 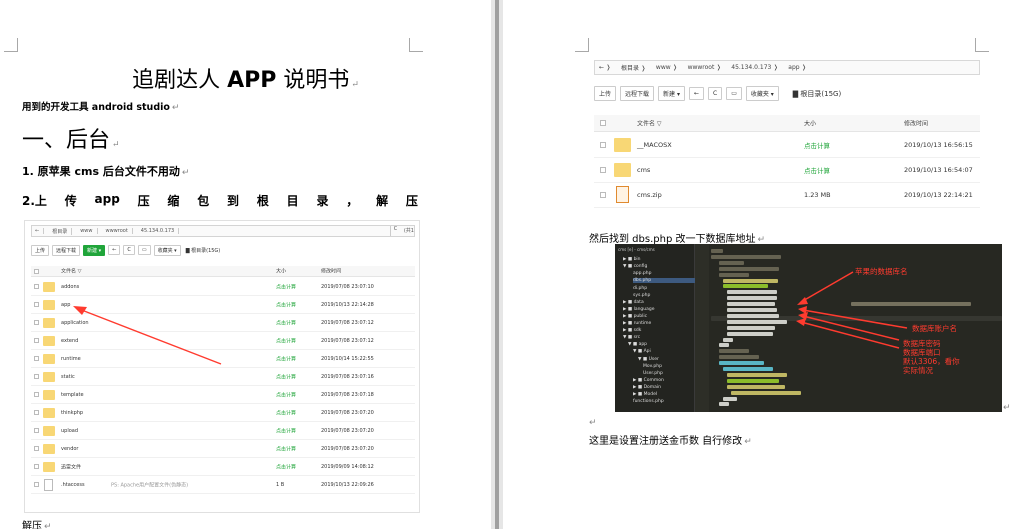 I want to click on document-title: 追剧达人 APP 说明书 ↵, so click(x=245, y=80).